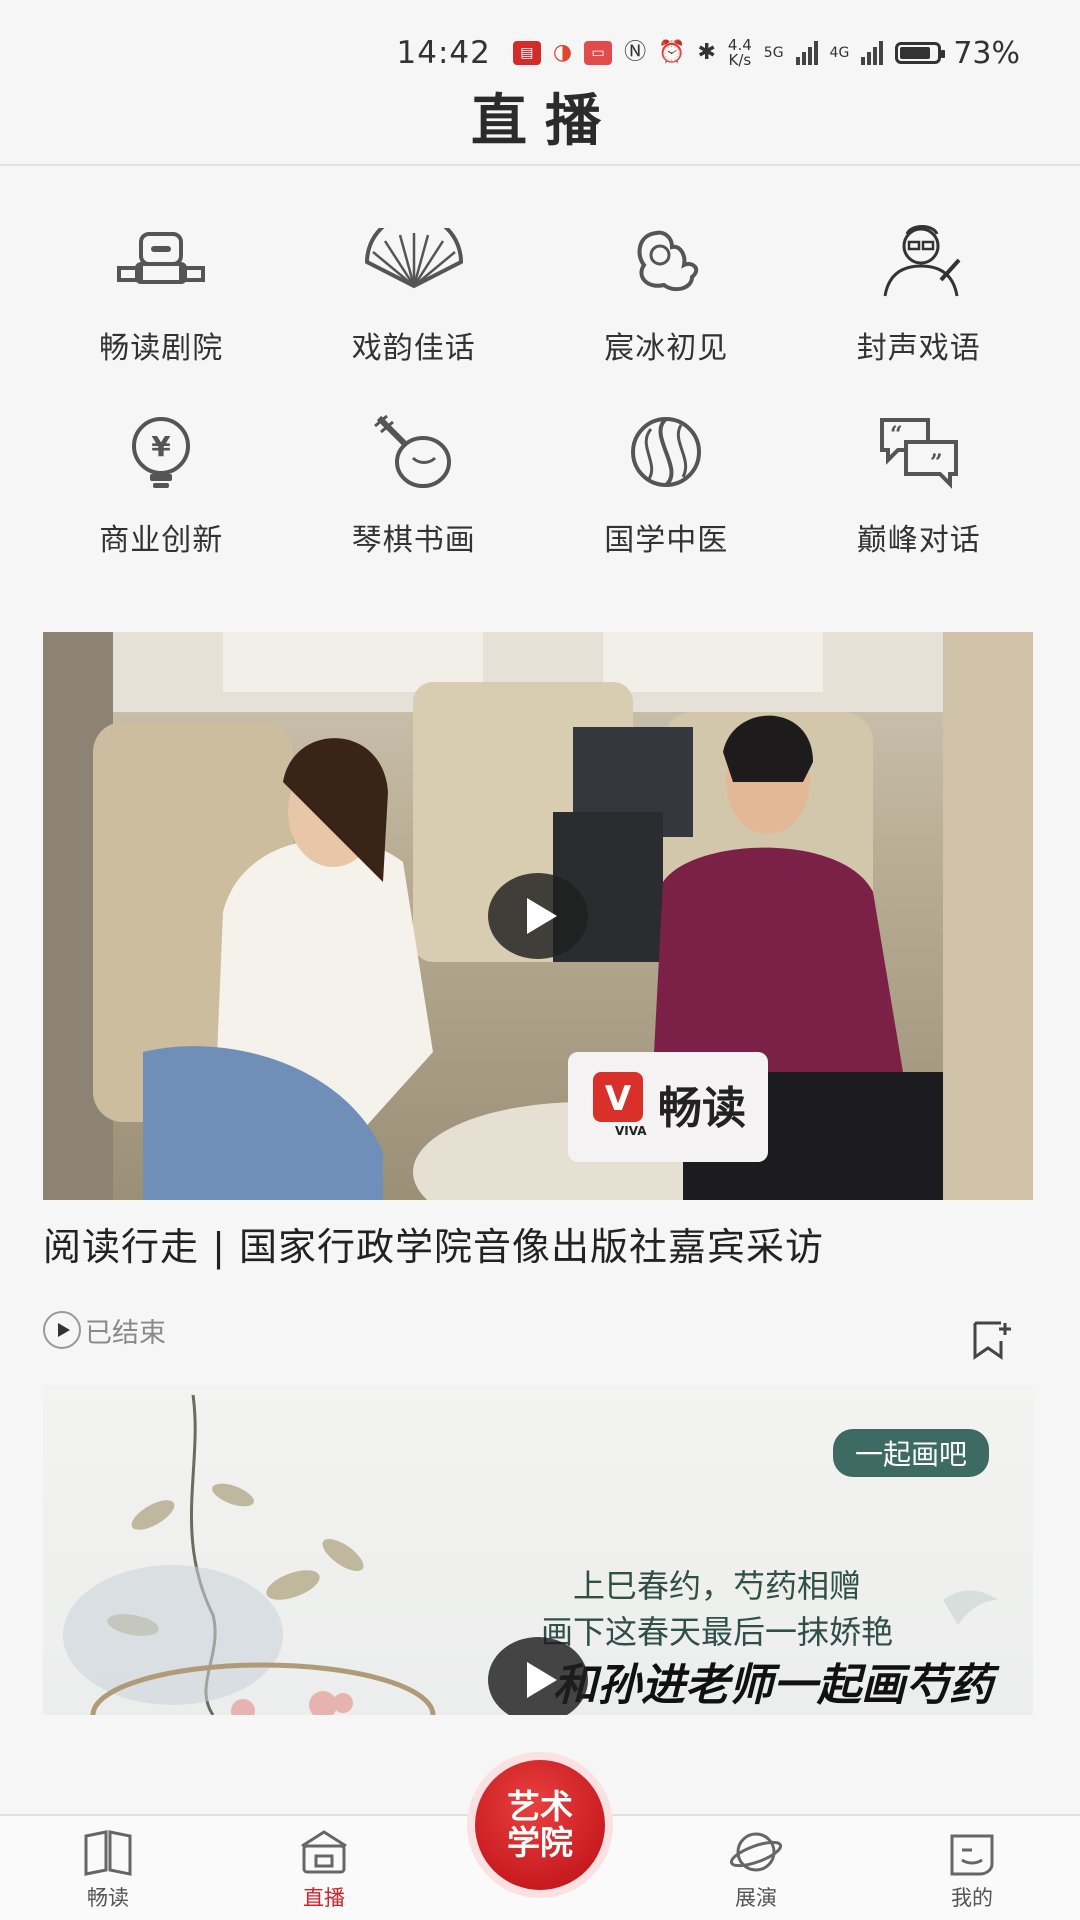  I want to click on live-status: 已结束, so click(104, 1330).